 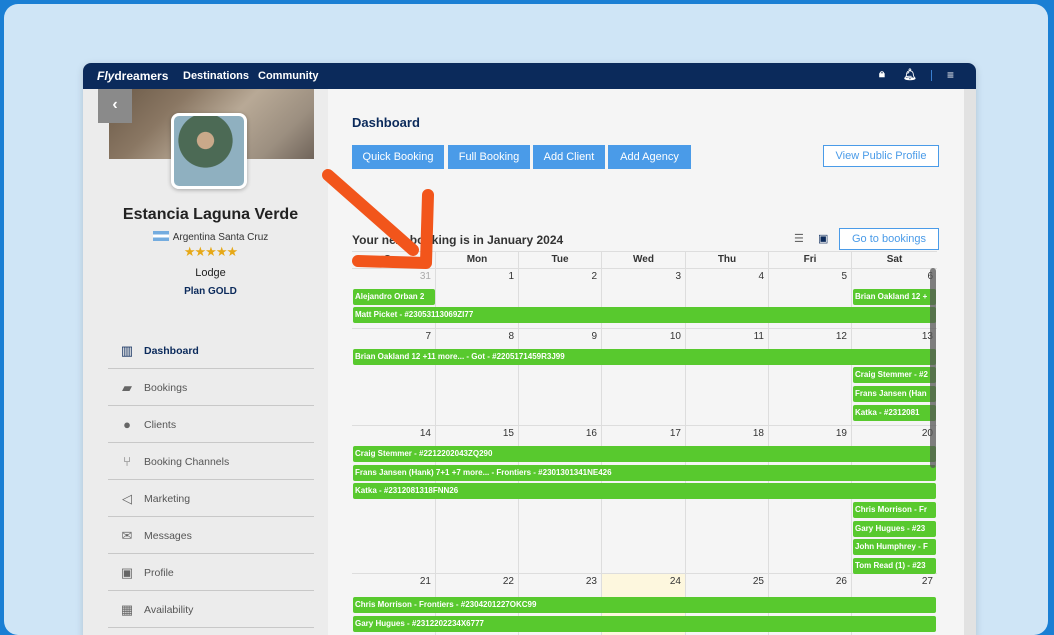 What do you see at coordinates (477, 260) in the screenshot?
I see `day-header-mon: Mon` at bounding box center [477, 260].